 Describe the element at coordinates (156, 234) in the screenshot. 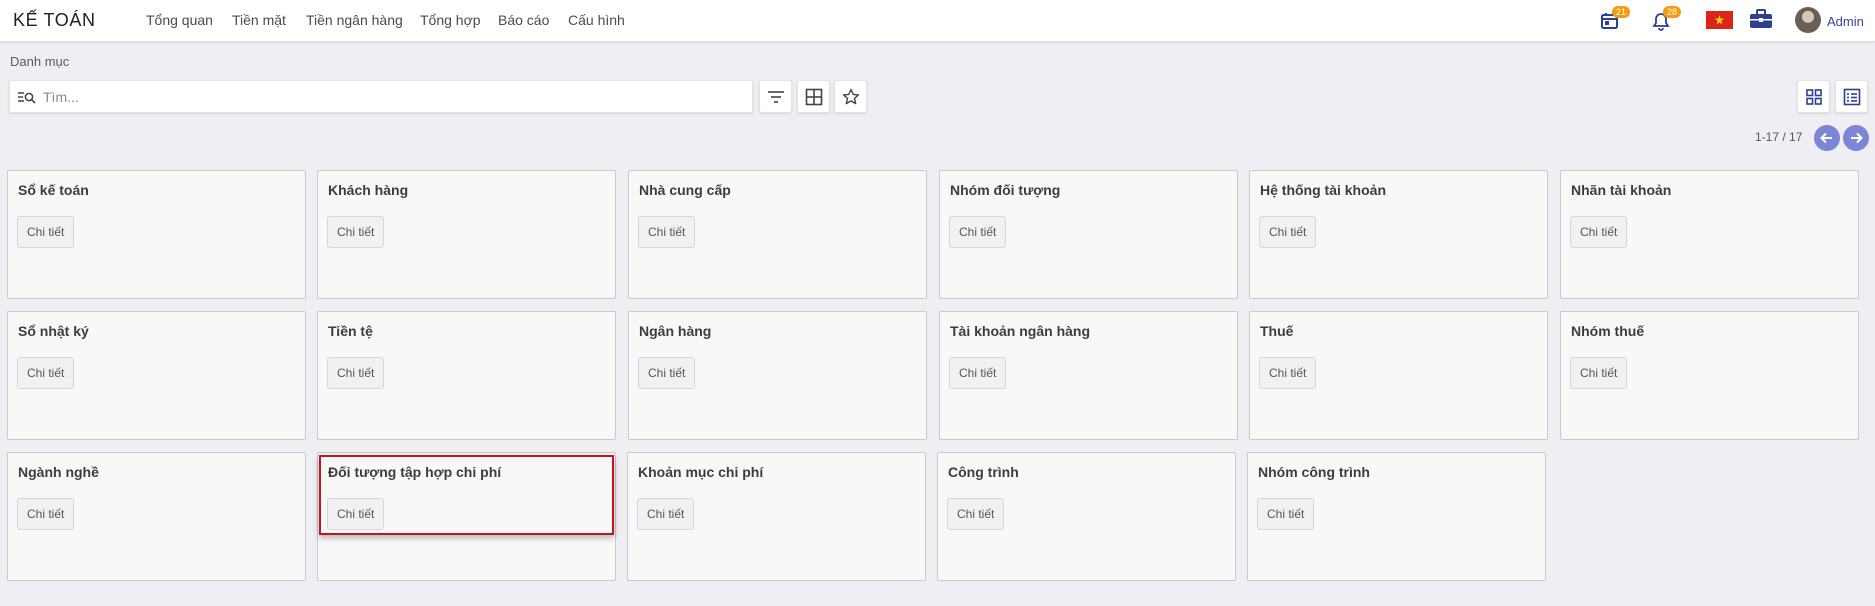

I see `card-so-ke-toan: Sổ kế toán Chi tiết` at that location.